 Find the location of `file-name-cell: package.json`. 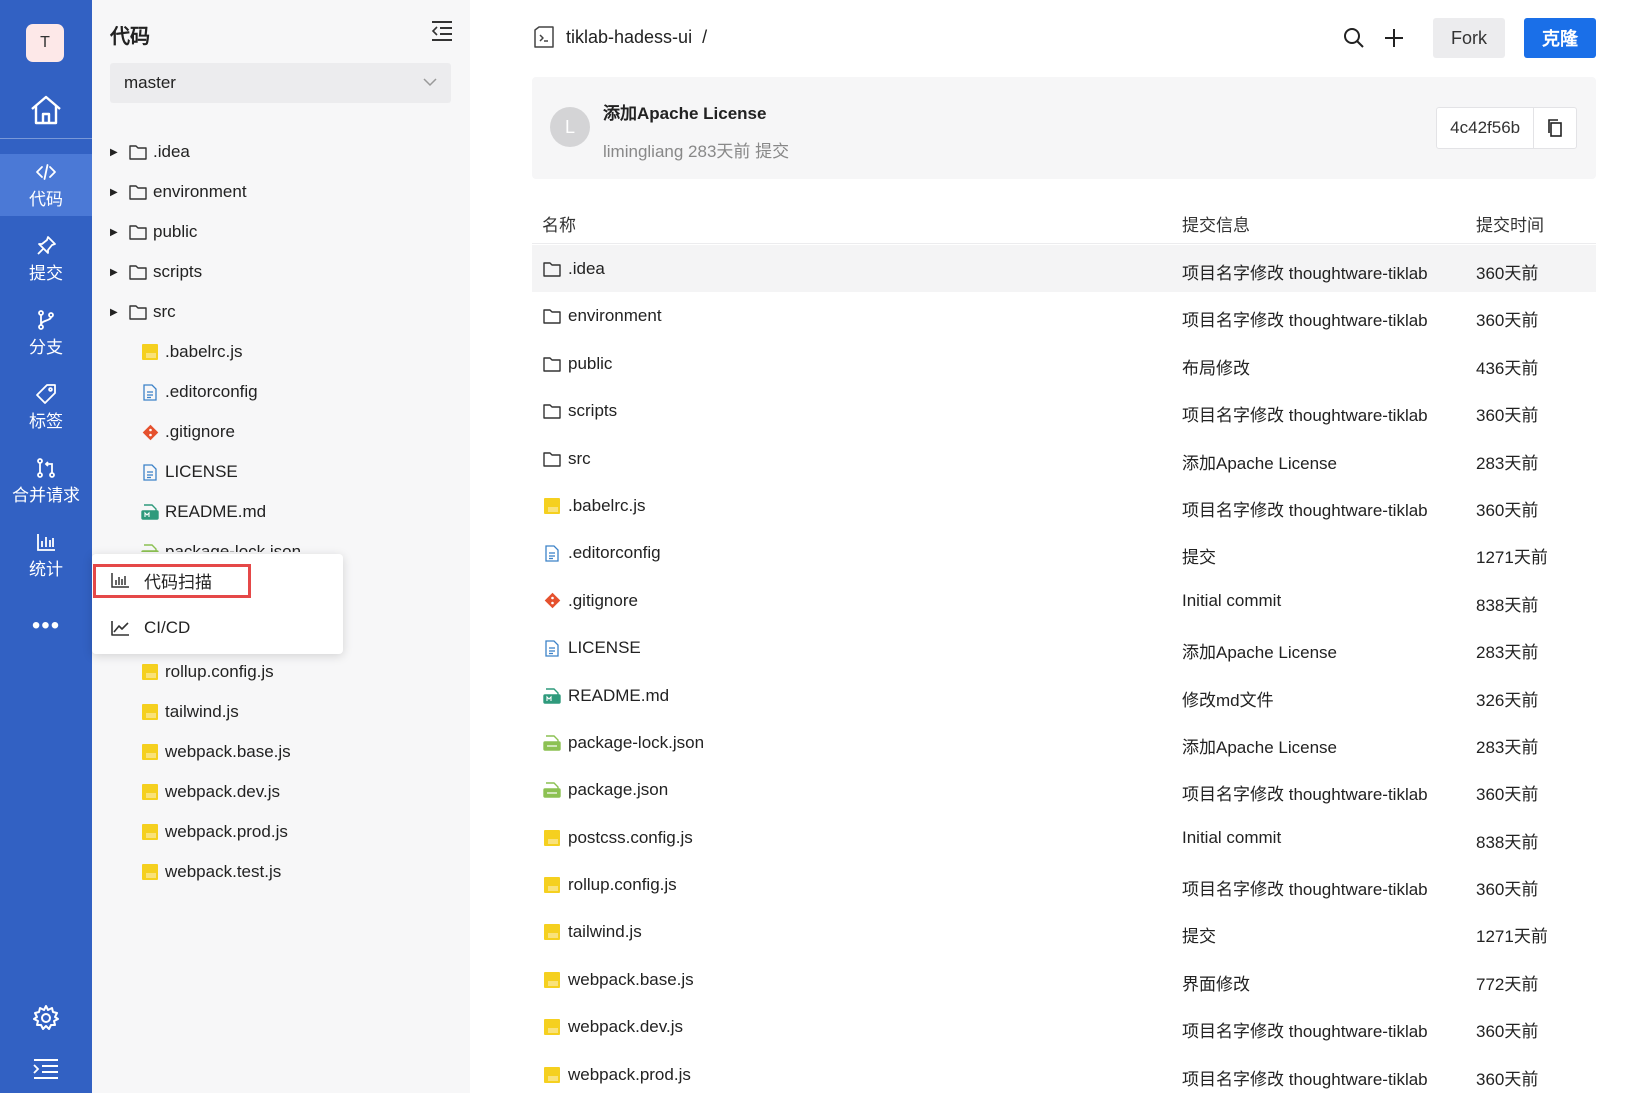

file-name-cell: package.json is located at coordinates (605, 790).